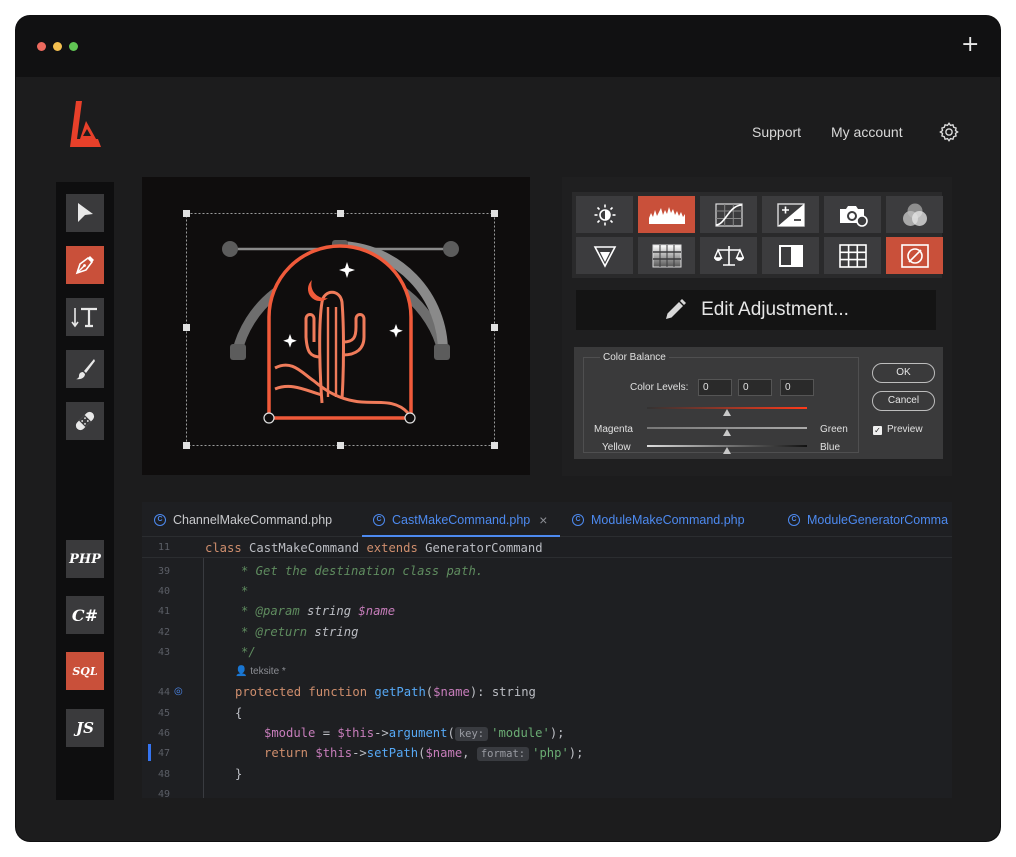 This screenshot has width=1016, height=857. I want to click on levels-button, so click(666, 214).